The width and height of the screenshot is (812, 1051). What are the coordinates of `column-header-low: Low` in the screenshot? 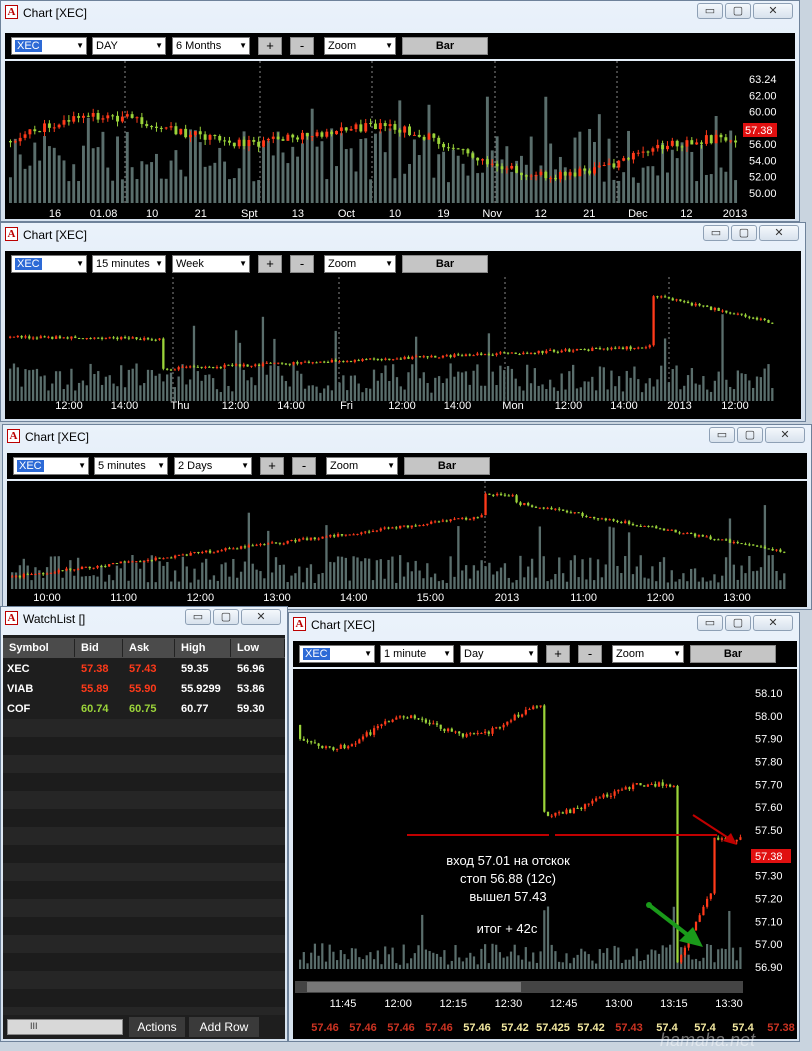 It's located at (258, 648).